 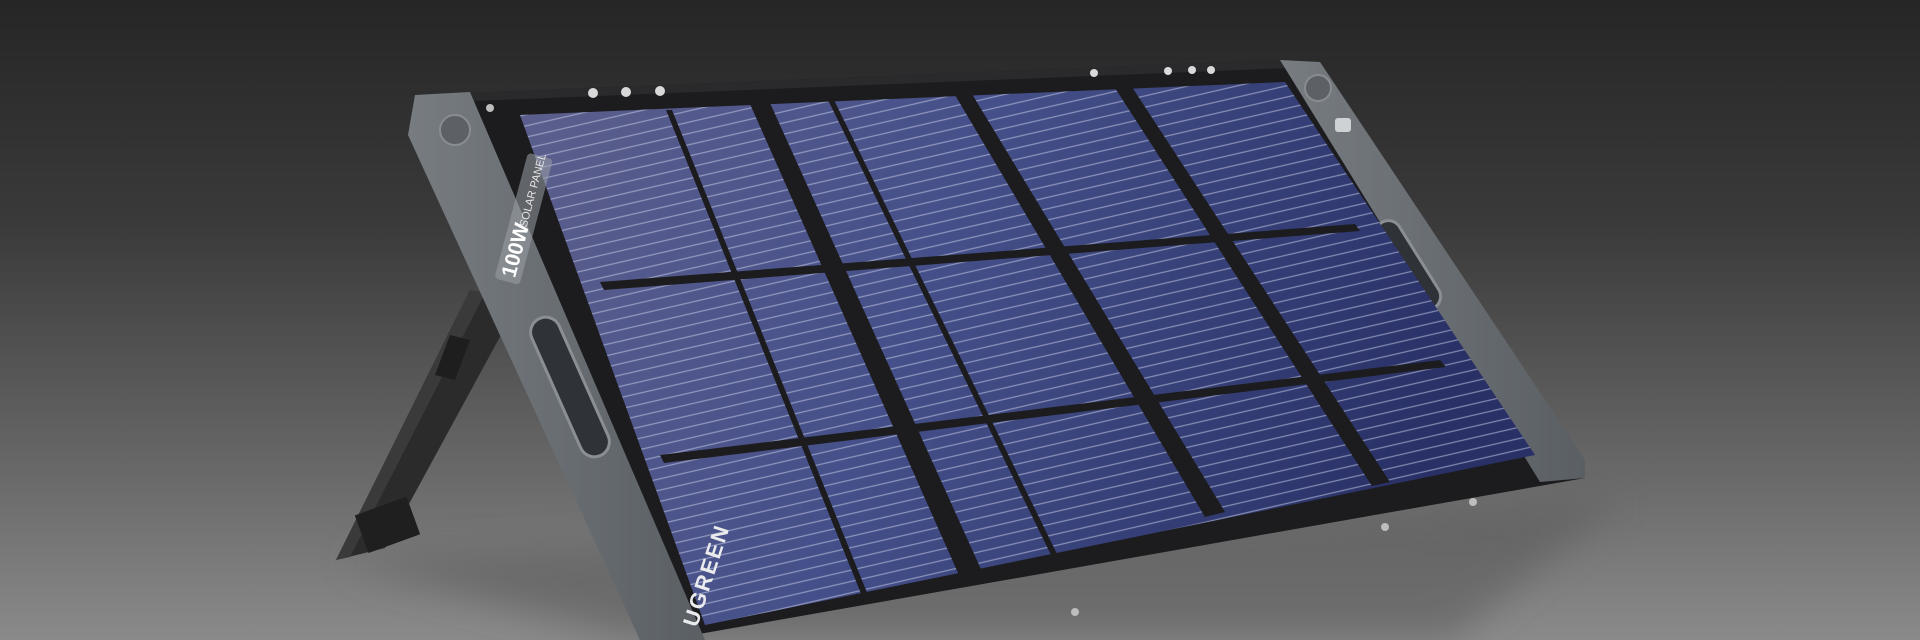 What do you see at coordinates (428, 425) in the screenshot?
I see `kickstand` at bounding box center [428, 425].